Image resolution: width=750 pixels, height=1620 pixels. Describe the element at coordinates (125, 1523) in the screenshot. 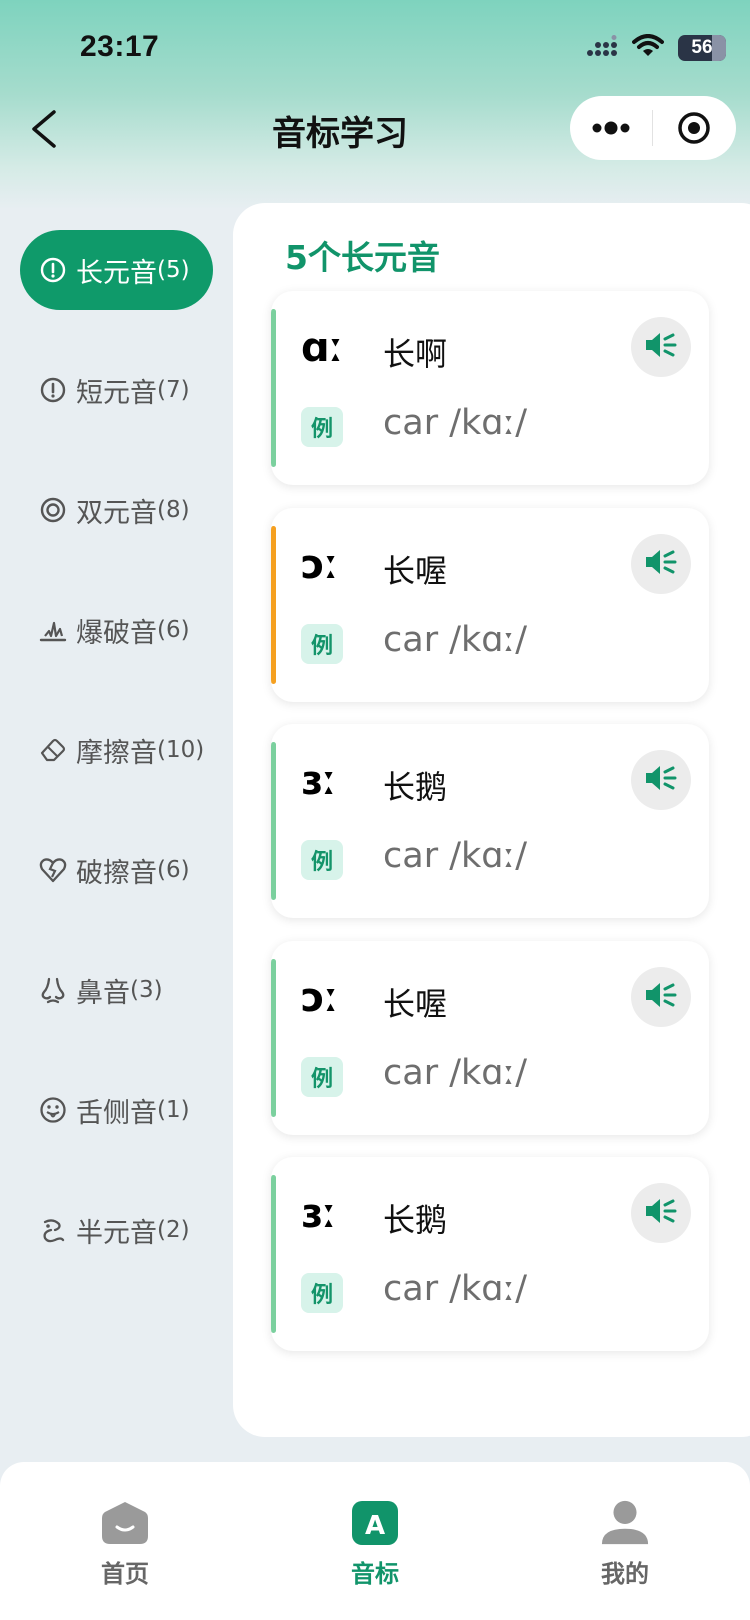

I see `home-icon` at that location.